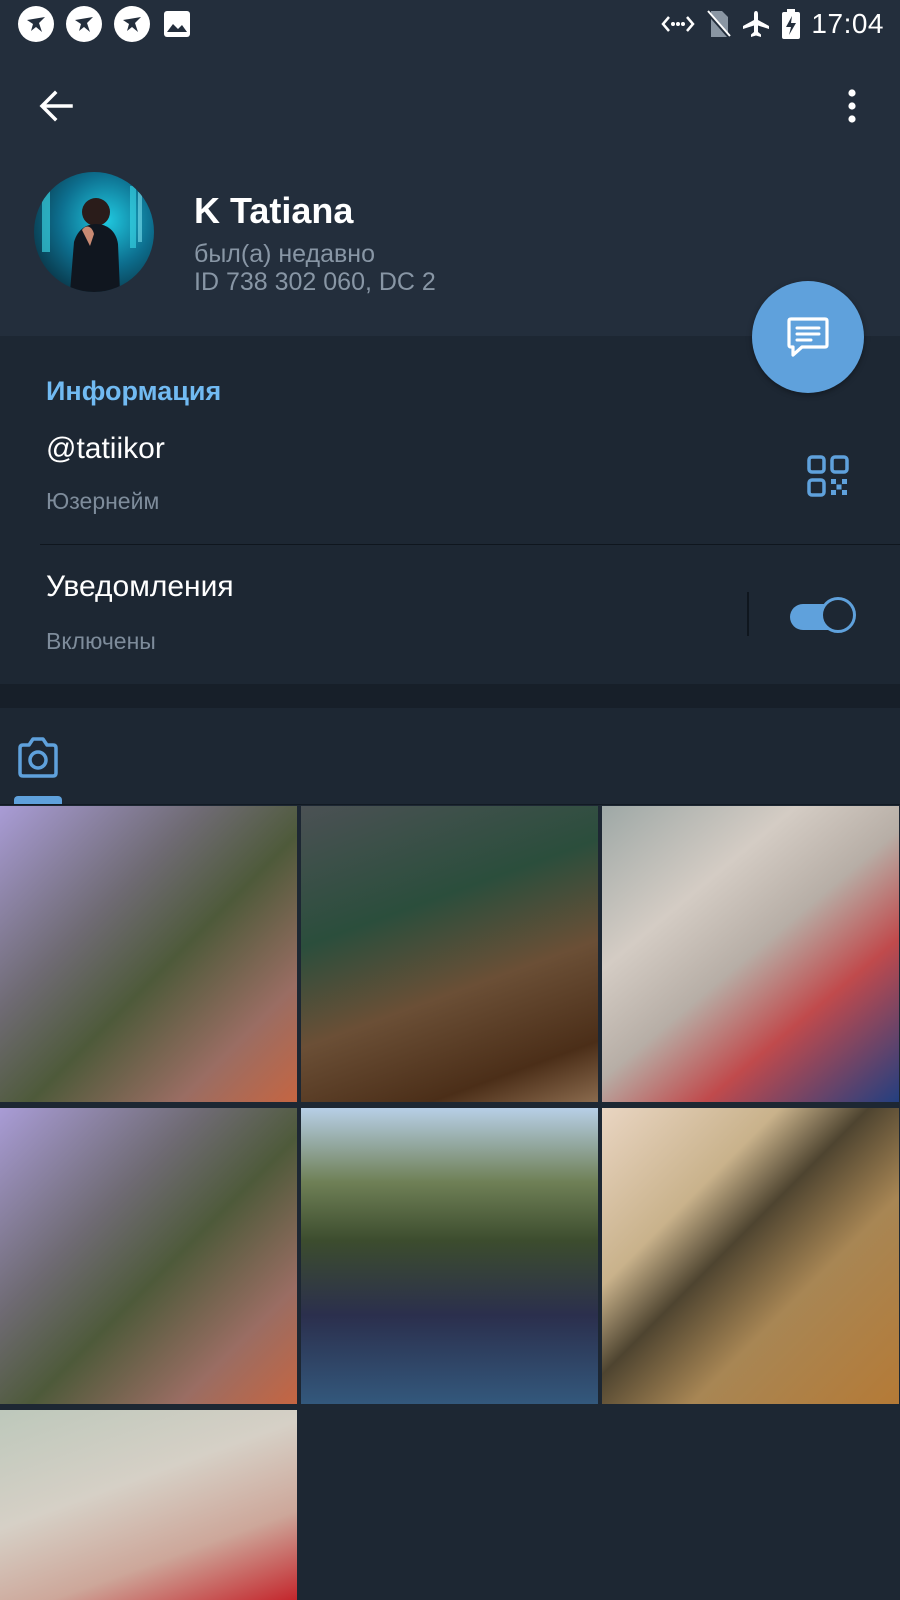 Image resolution: width=900 pixels, height=1600 pixels. What do you see at coordinates (470, 544) in the screenshot?
I see `divider` at bounding box center [470, 544].